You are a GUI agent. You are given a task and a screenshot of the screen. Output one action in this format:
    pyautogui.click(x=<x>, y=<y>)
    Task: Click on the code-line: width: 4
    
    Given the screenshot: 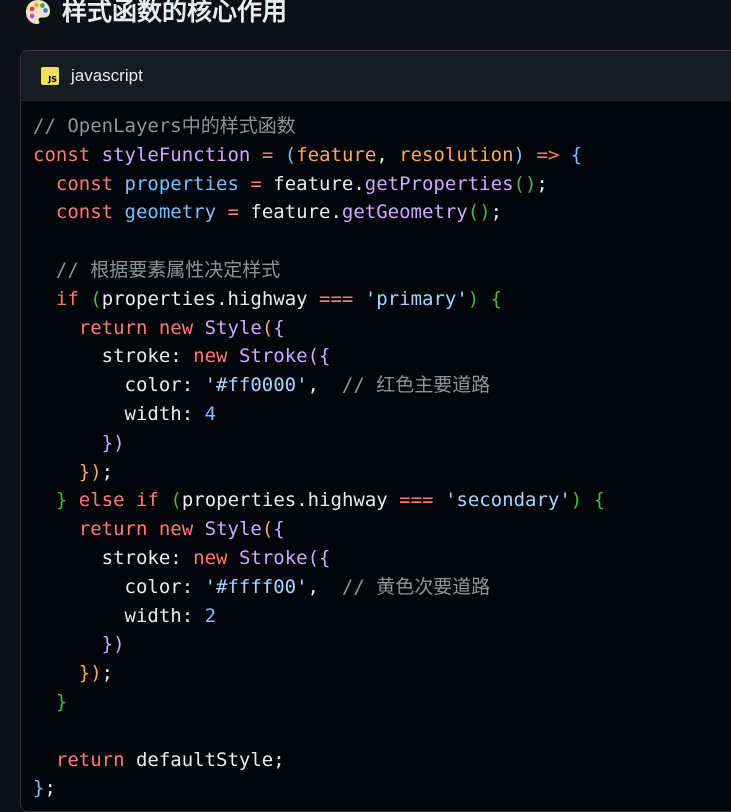 What is the action you would take?
    pyautogui.click(x=125, y=413)
    